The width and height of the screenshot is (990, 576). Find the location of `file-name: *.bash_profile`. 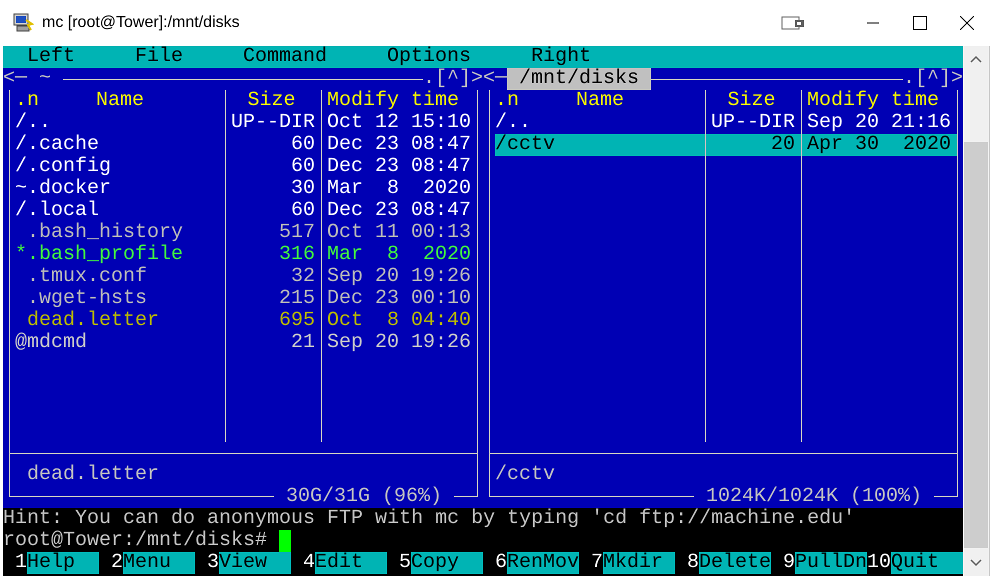

file-name: *.bash_profile is located at coordinates (120, 255).